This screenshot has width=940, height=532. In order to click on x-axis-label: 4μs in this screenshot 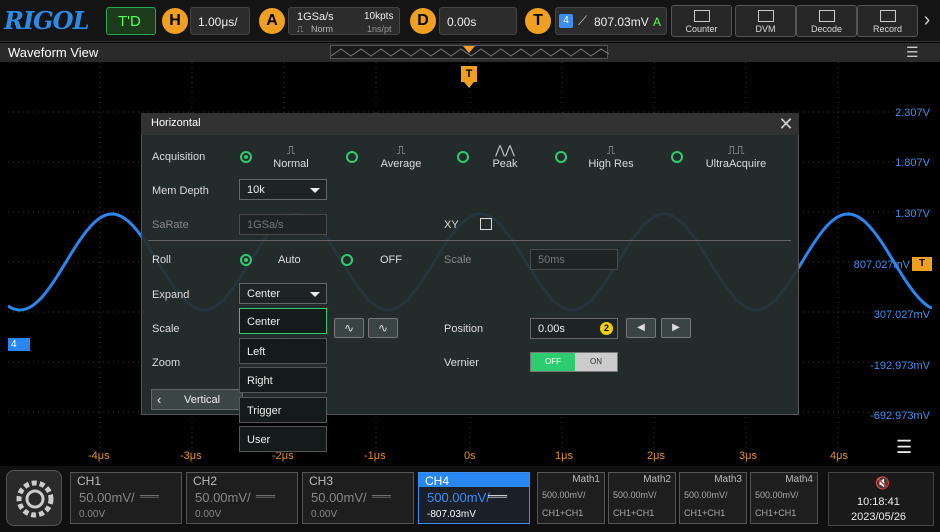, I will do `click(839, 456)`.